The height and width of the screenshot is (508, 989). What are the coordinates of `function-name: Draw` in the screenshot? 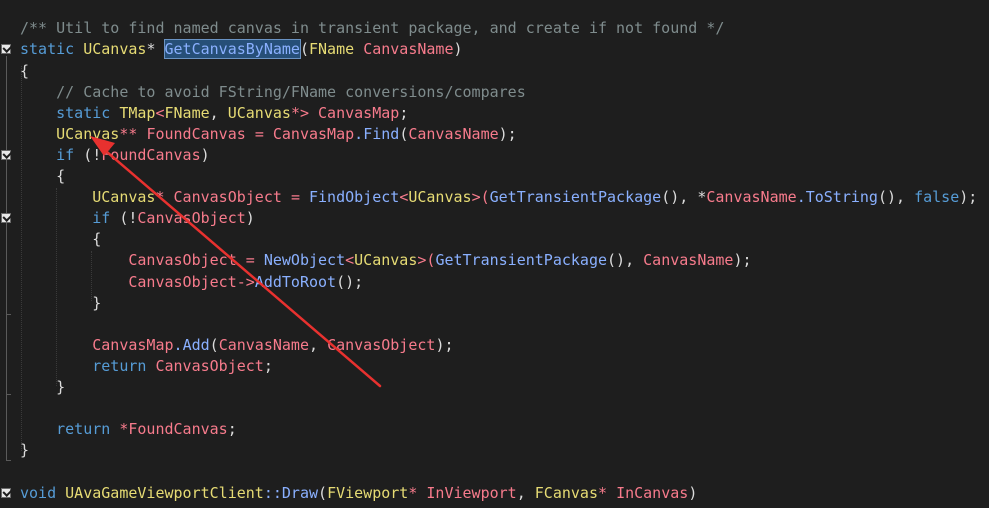 It's located at (300, 493).